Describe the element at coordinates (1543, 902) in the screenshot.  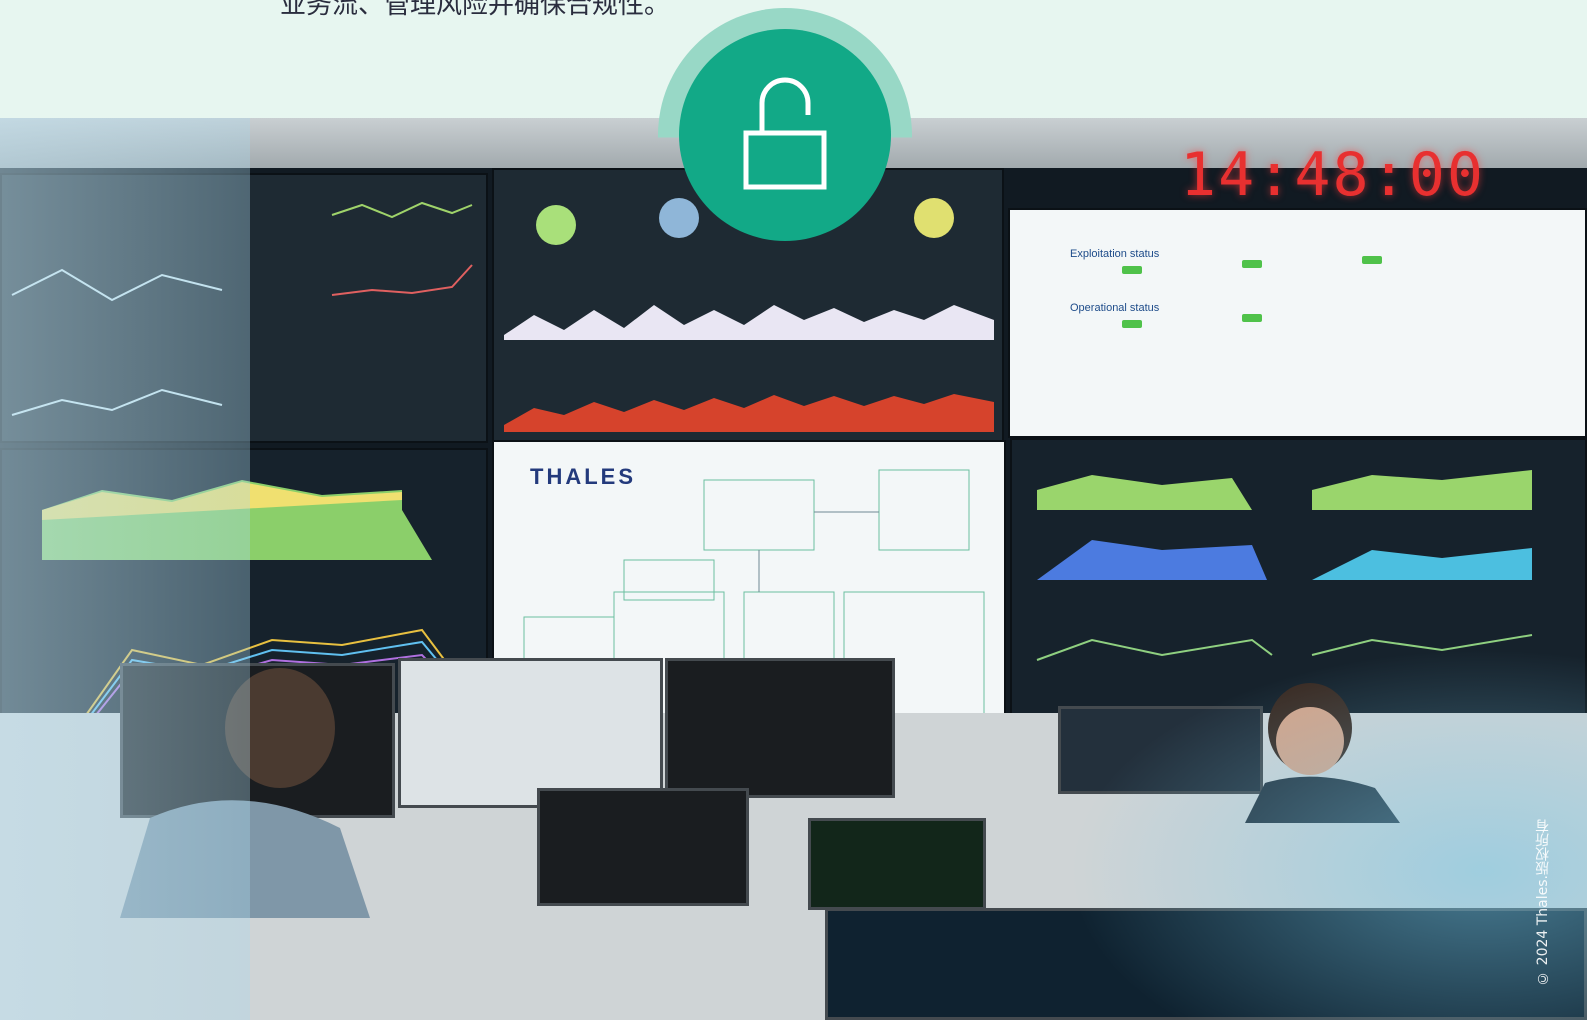
I see `copyright-notice: © 2024 Thales.版权所有` at that location.